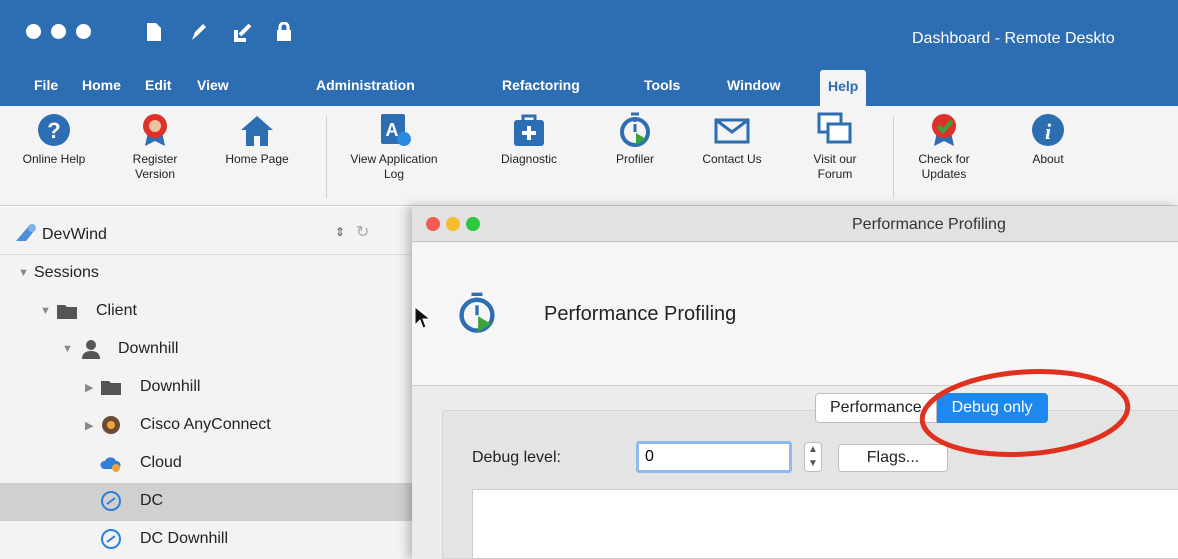 This screenshot has width=1178, height=559. Describe the element at coordinates (111, 425) in the screenshot. I see `vpn-icon` at that location.